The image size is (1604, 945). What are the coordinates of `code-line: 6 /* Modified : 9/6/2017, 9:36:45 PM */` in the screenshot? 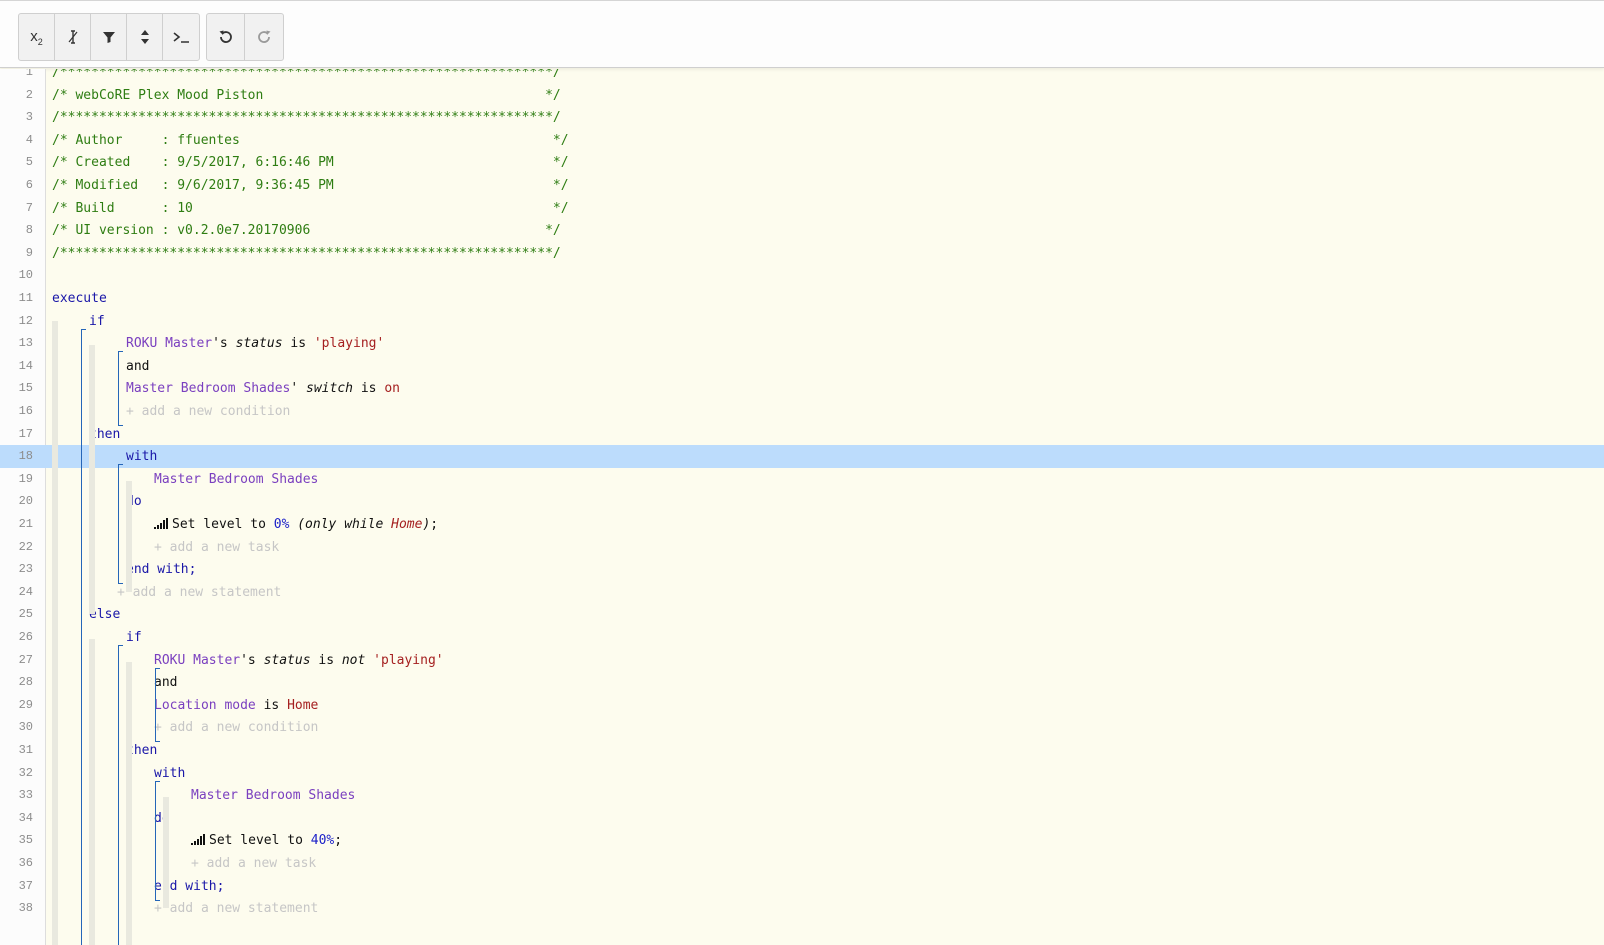 It's located at (802, 185).